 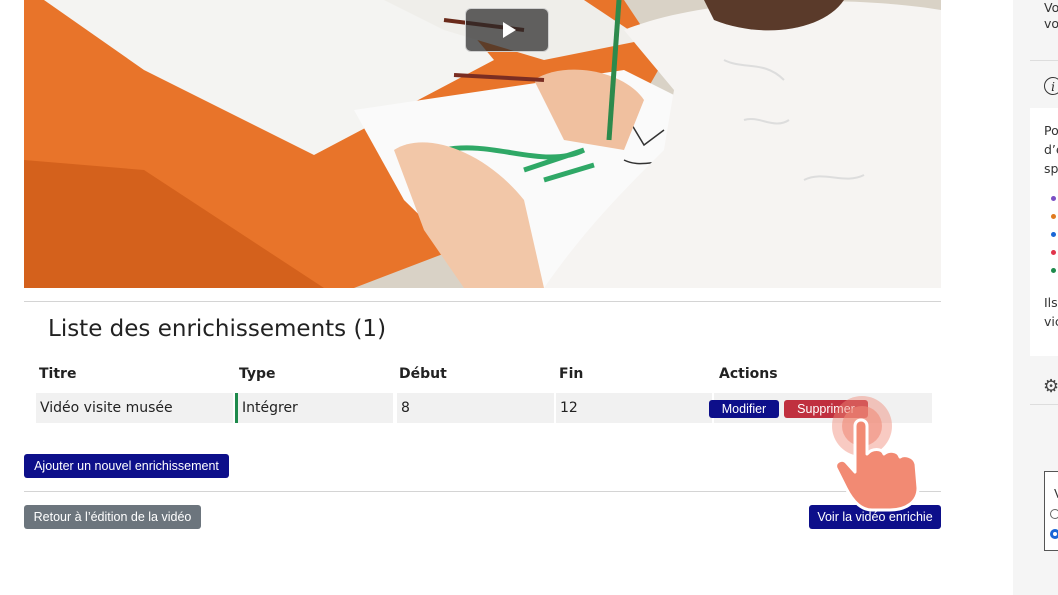 I want to click on radio-option, so click(x=1054, y=514).